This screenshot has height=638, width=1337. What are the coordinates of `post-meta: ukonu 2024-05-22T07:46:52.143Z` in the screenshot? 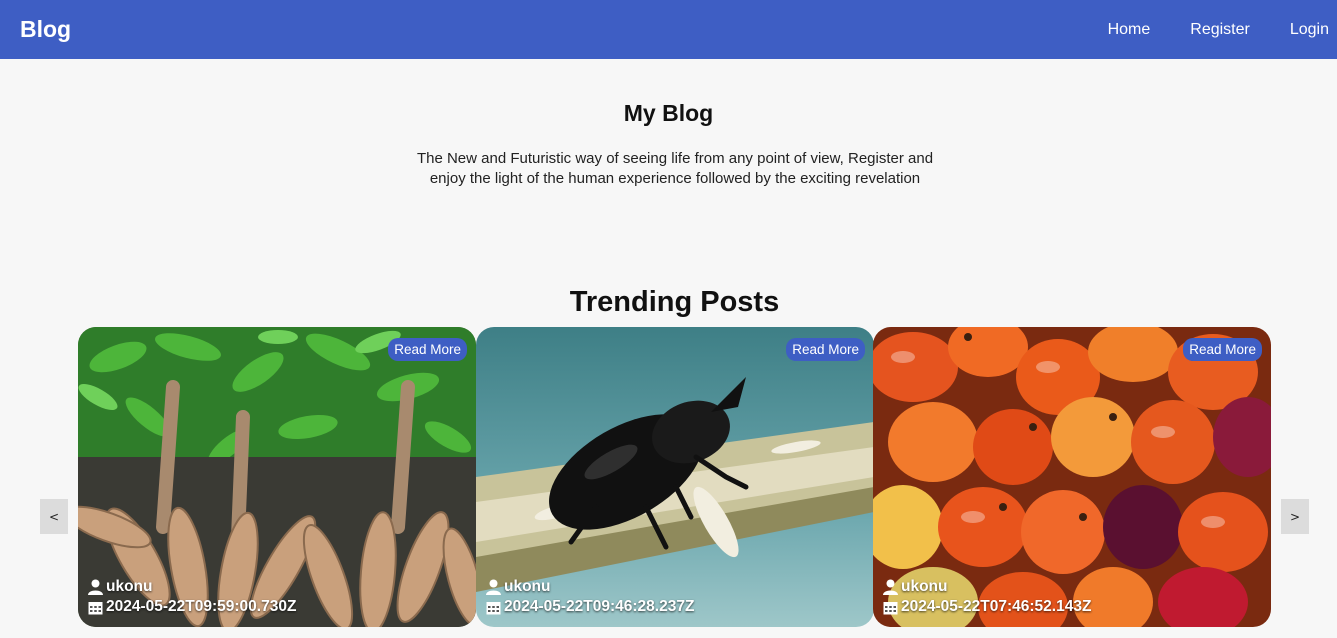 It's located at (987, 597).